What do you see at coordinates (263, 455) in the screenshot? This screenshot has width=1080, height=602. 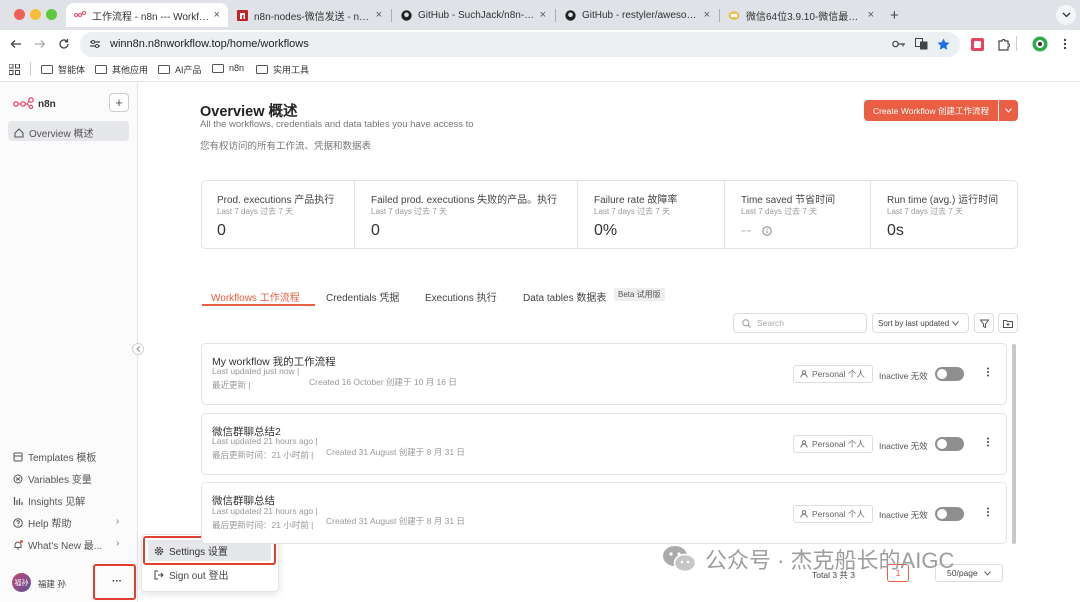 I see `workflow-updated-cn: 最后更新时间：21 小时前 |` at bounding box center [263, 455].